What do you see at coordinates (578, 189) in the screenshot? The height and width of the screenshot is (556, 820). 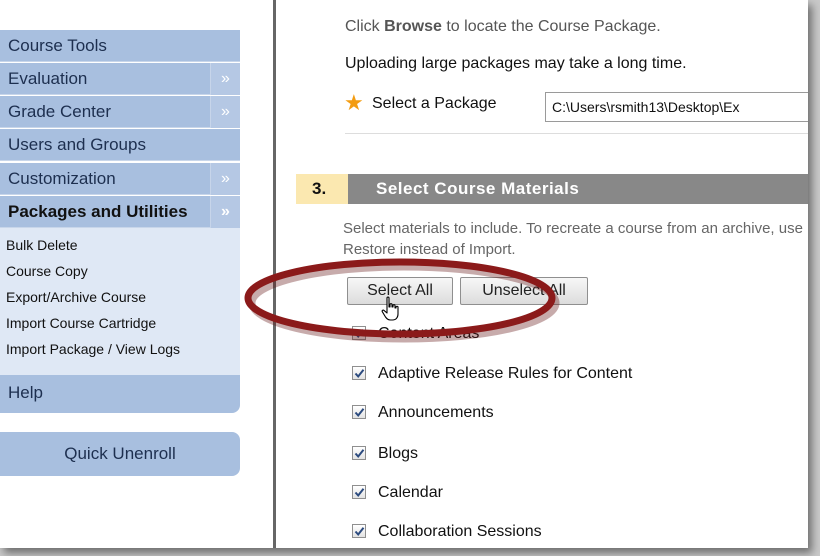 I see `step-title: Select Course Materials` at bounding box center [578, 189].